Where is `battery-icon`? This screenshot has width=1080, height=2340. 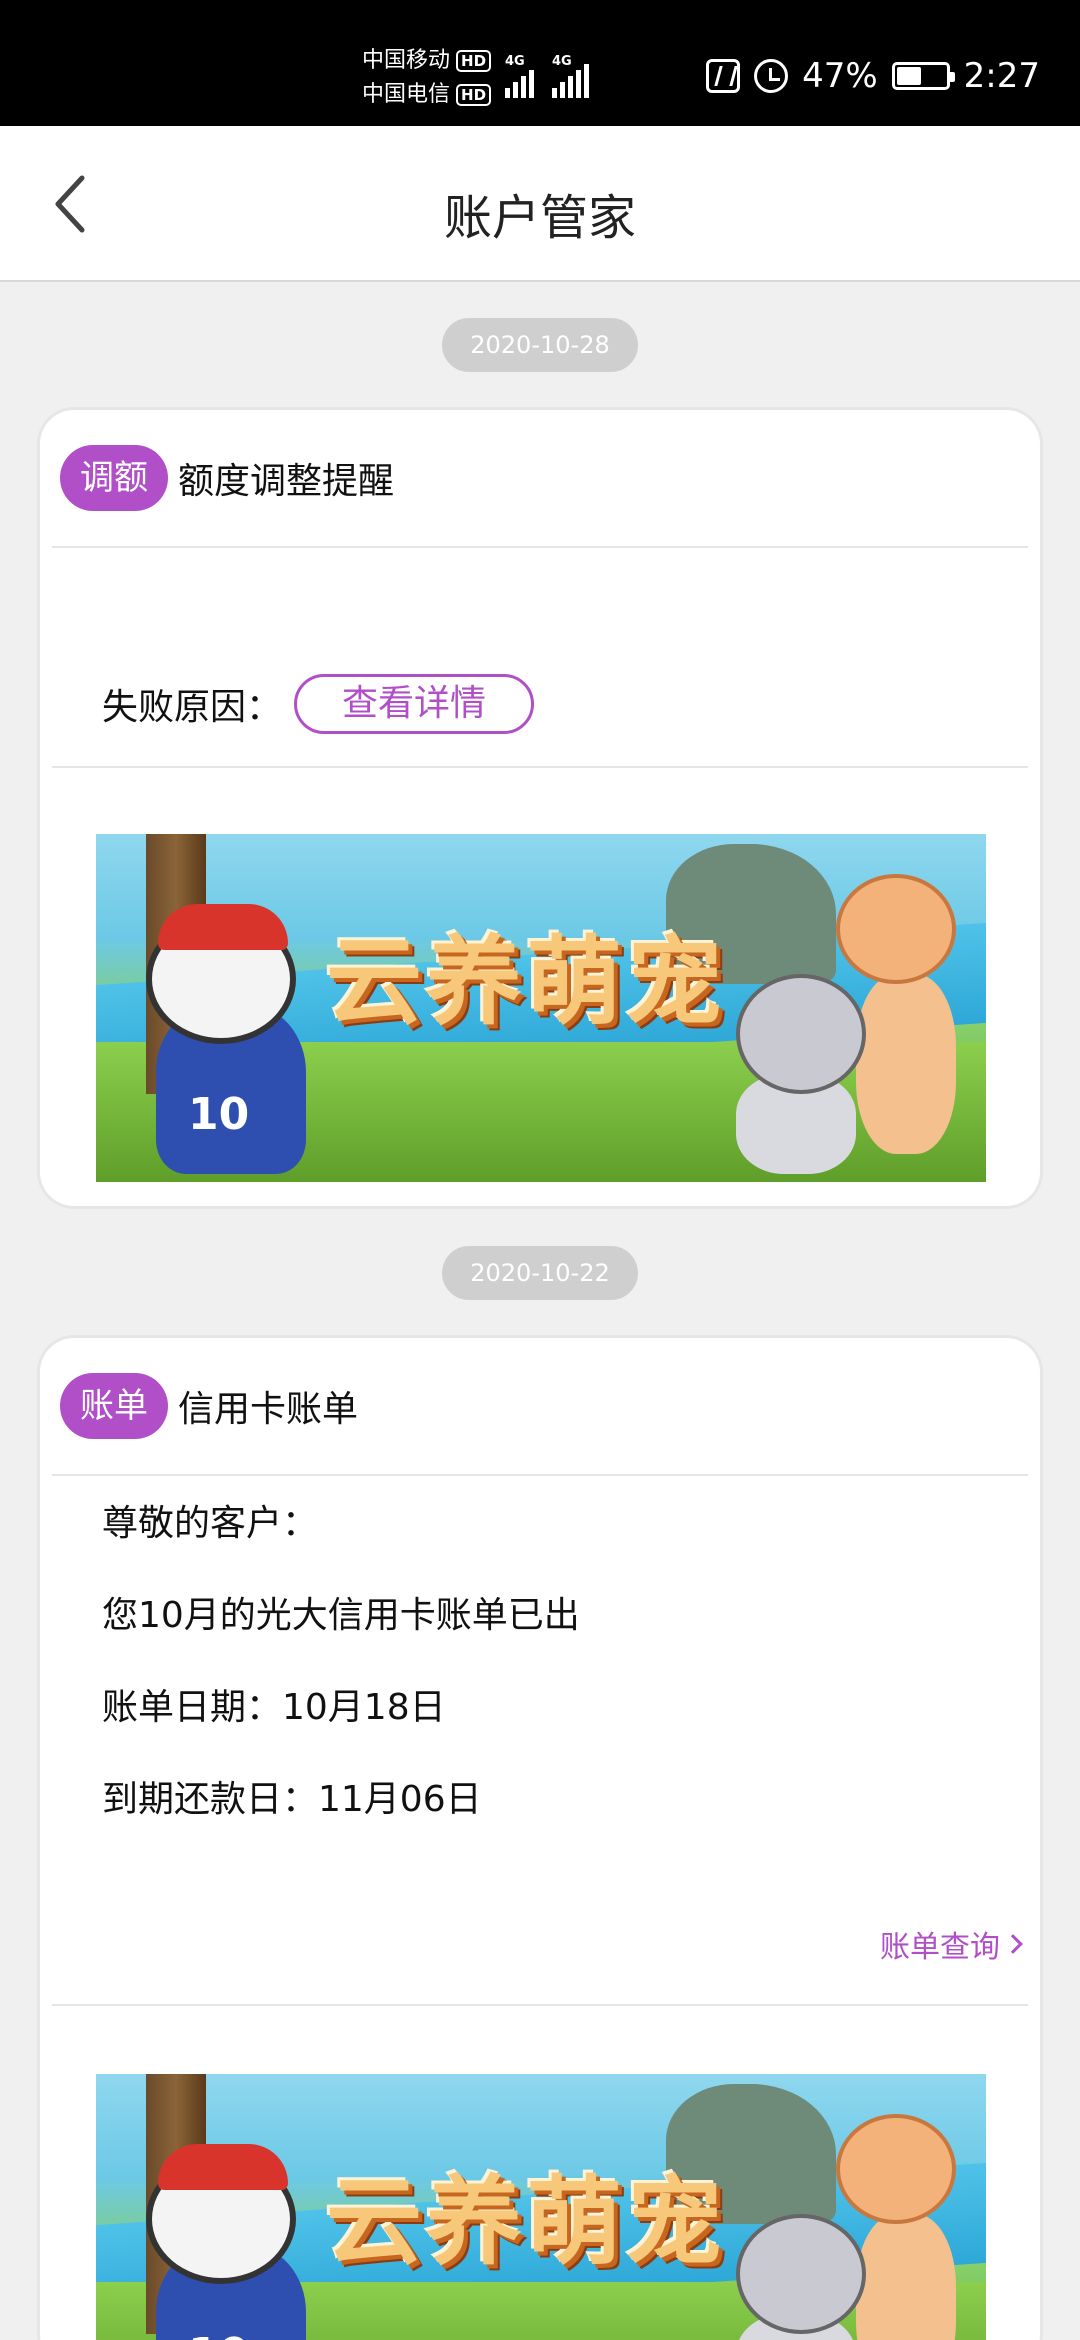 battery-icon is located at coordinates (923, 76).